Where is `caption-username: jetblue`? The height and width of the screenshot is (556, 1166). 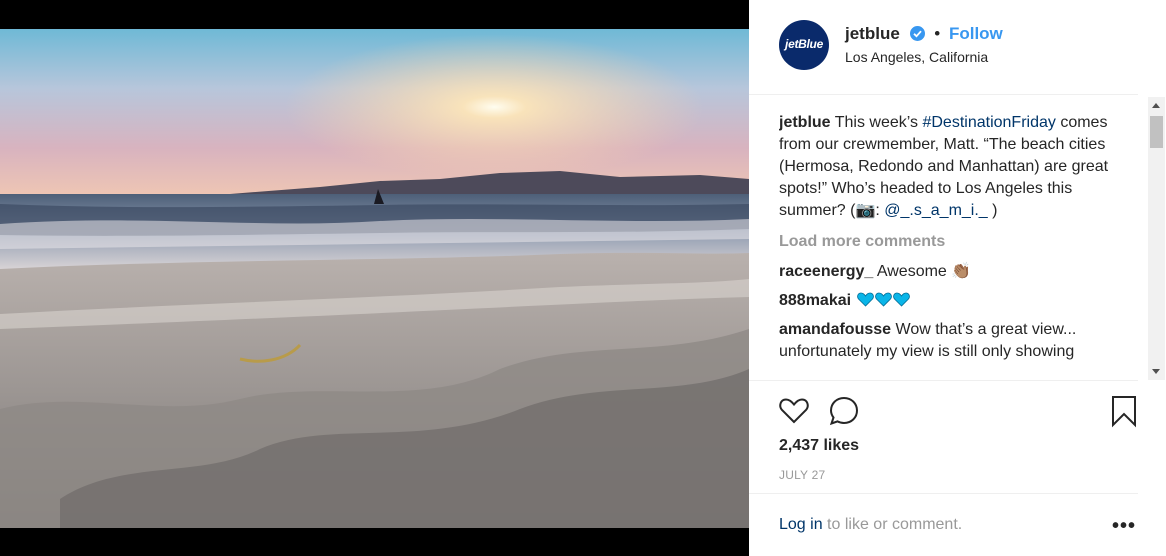 caption-username: jetblue is located at coordinates (805, 122).